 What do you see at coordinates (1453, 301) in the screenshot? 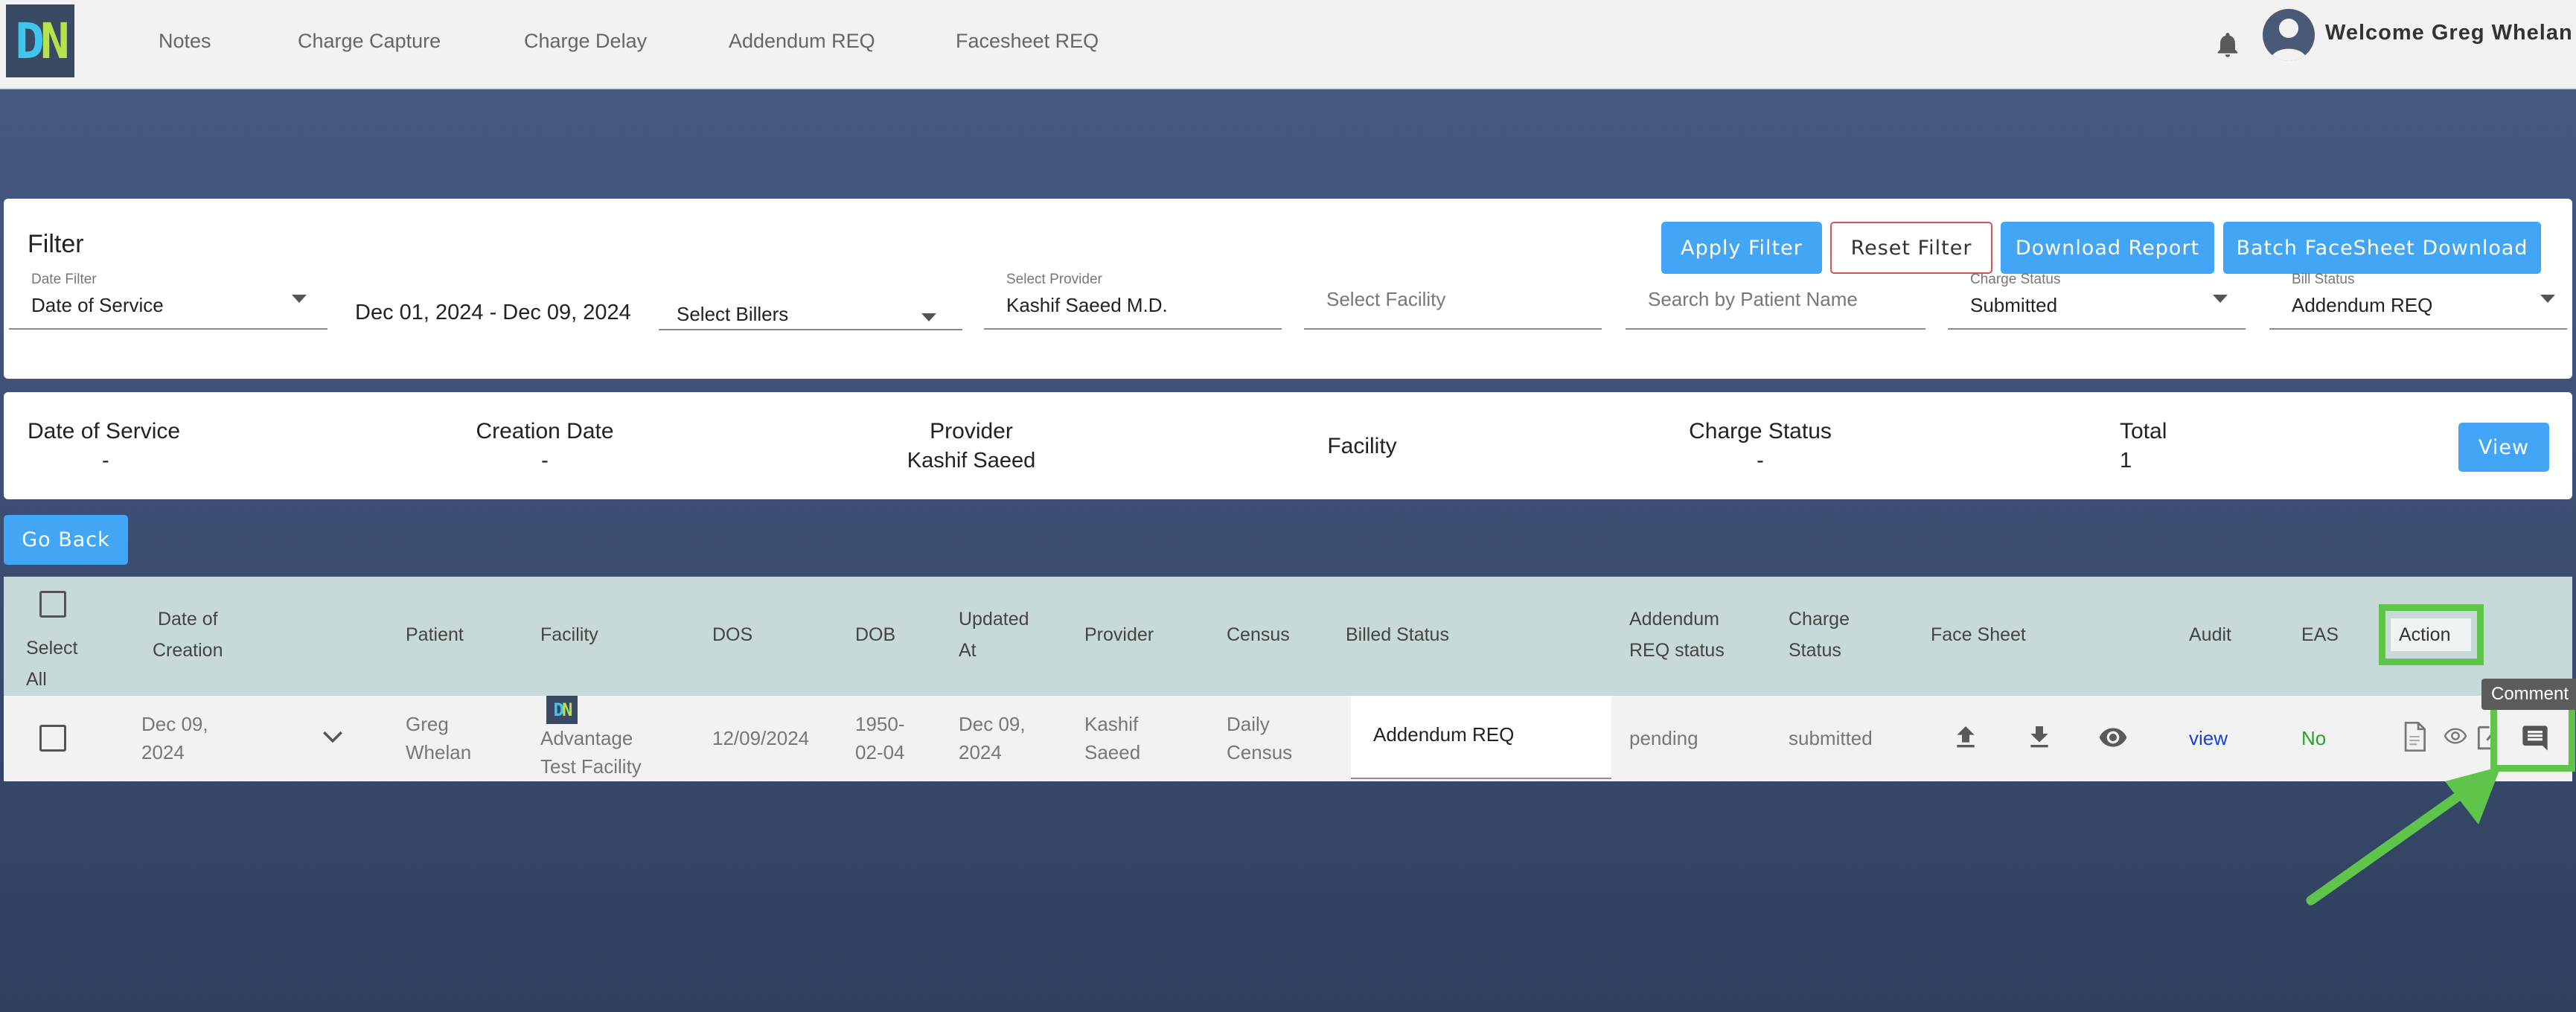
I see `facility-select: Select Facility` at bounding box center [1453, 301].